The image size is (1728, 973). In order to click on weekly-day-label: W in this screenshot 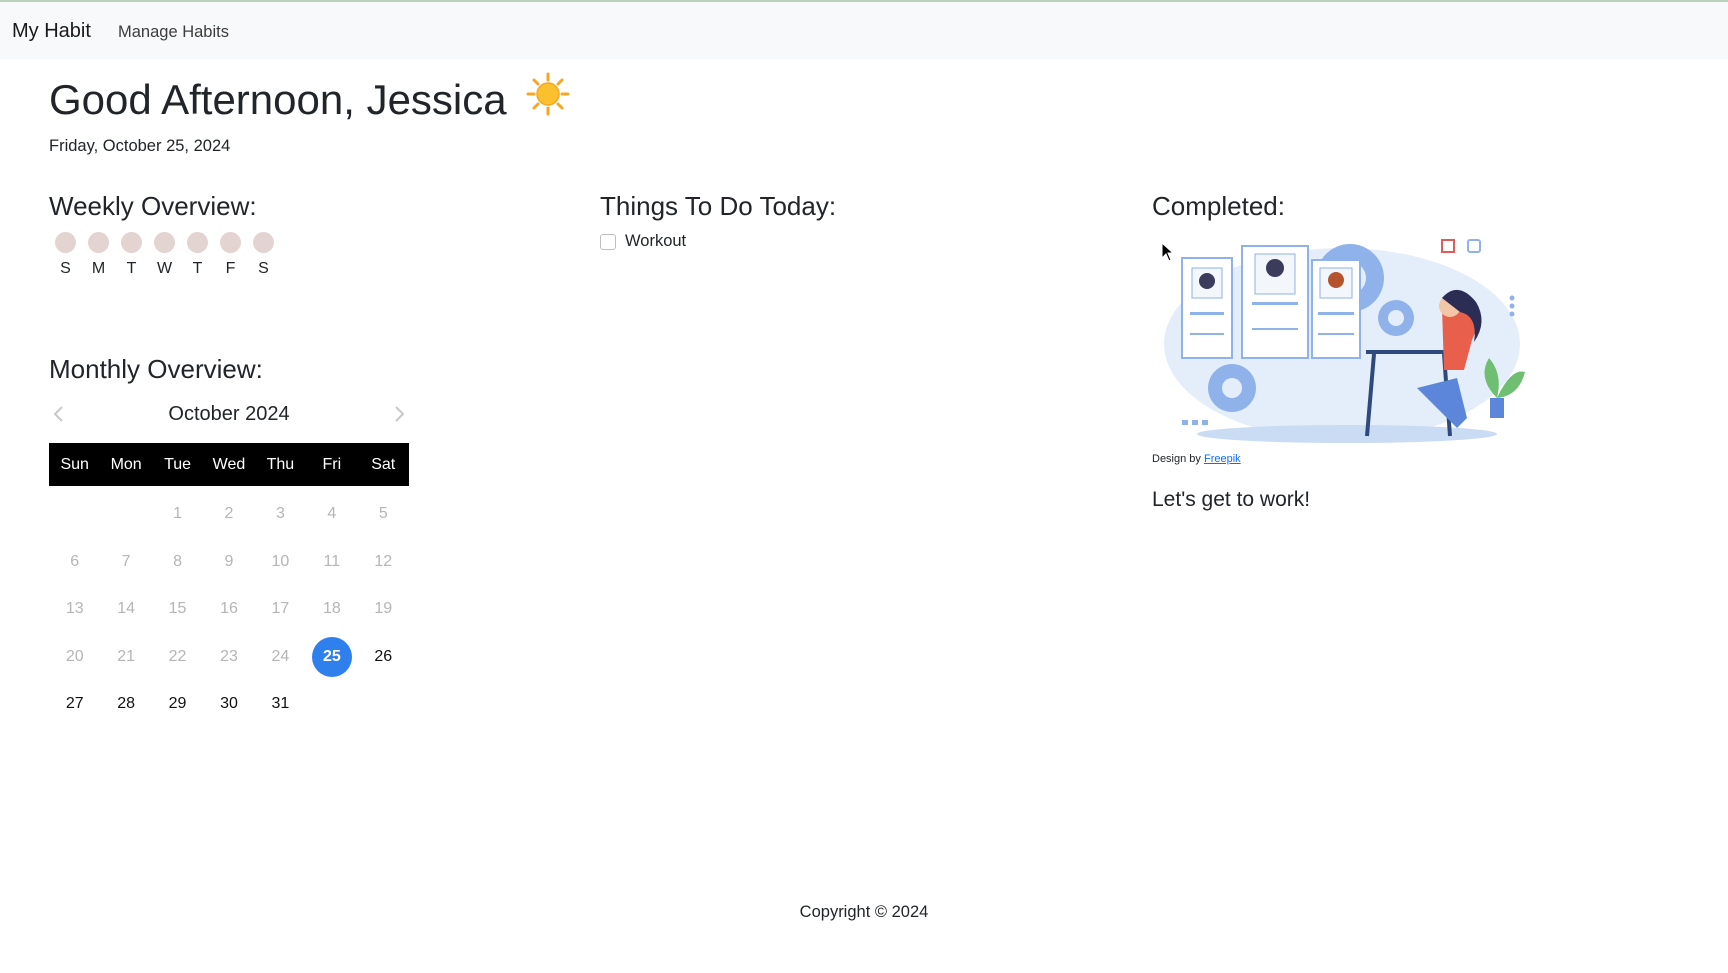, I will do `click(164, 268)`.